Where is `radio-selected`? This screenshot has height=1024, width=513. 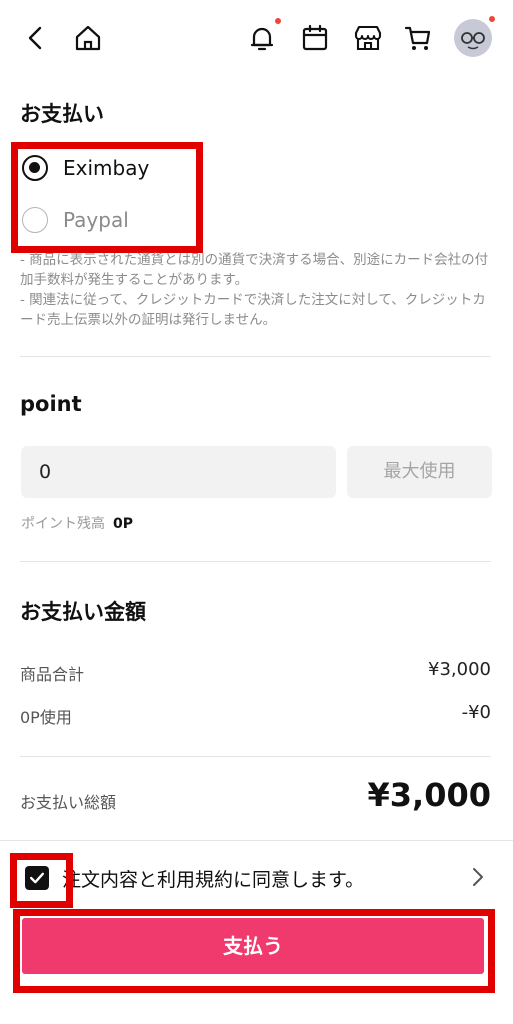 radio-selected is located at coordinates (35, 168).